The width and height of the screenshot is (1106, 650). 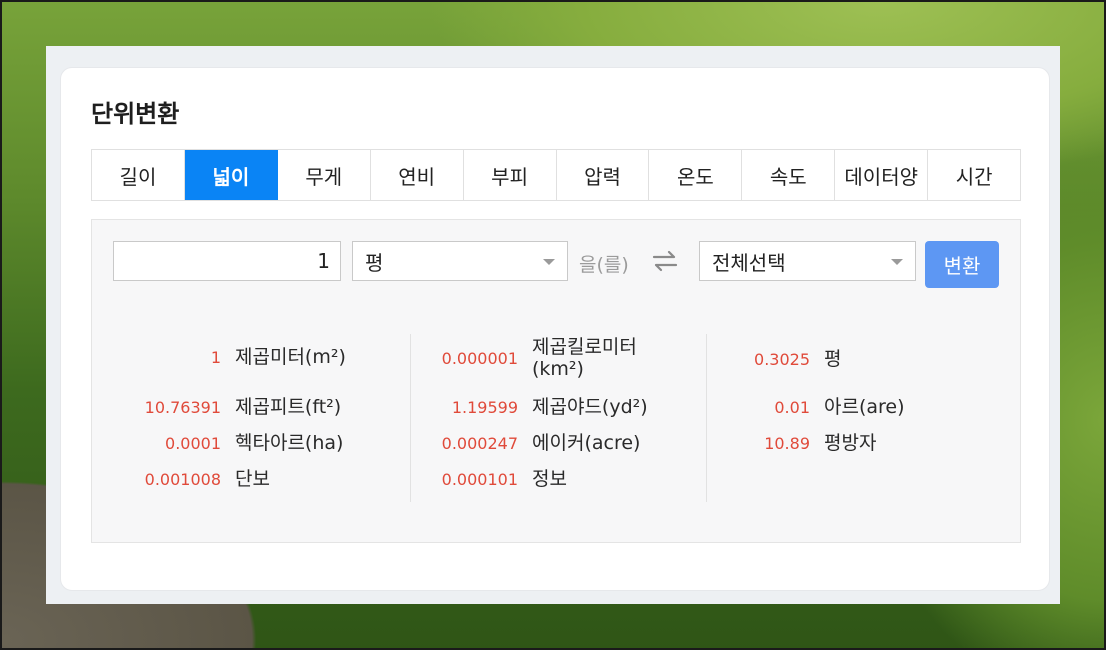 I want to click on result-value: 1, so click(x=215, y=357).